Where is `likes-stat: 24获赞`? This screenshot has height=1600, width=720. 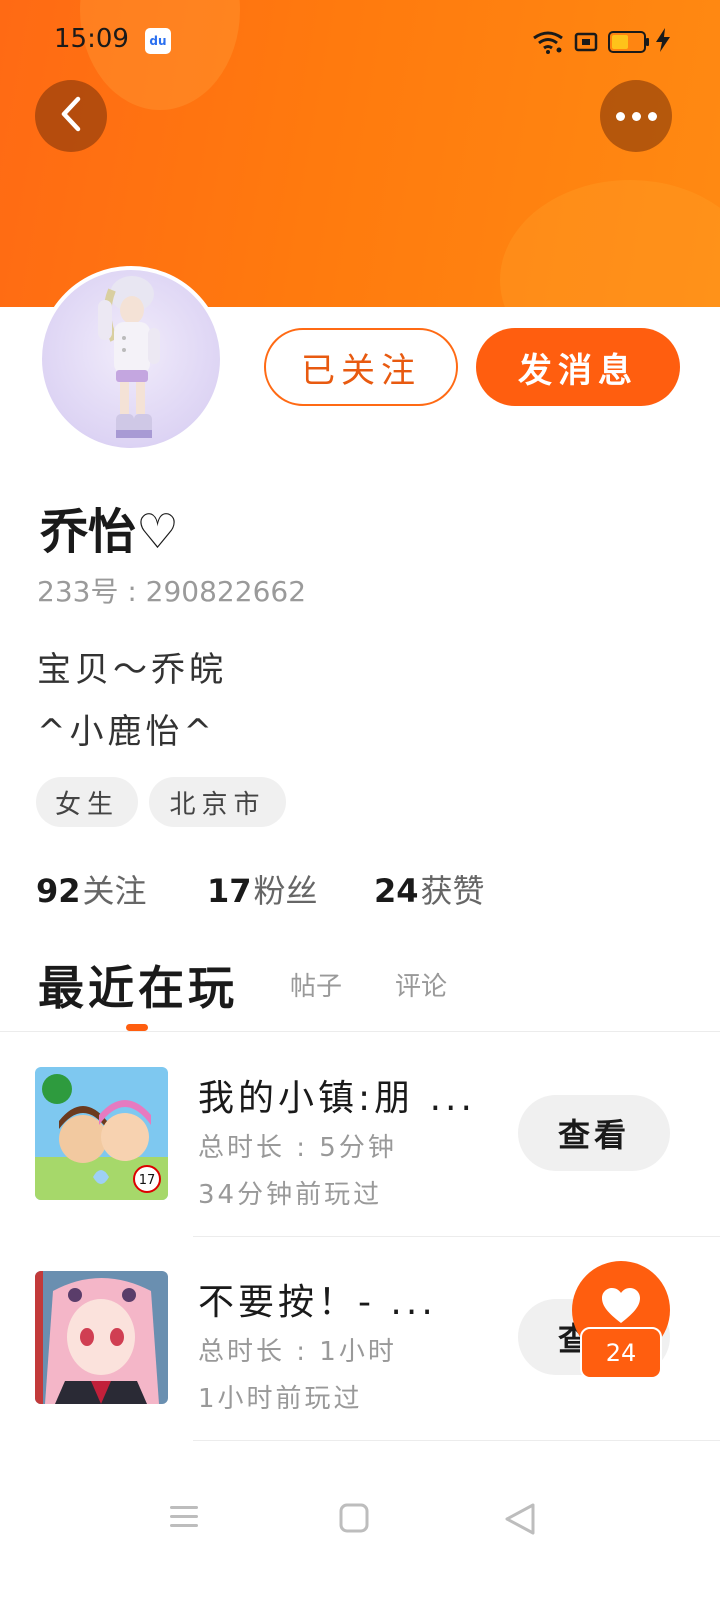
likes-stat: 24获赞 is located at coordinates (429, 889).